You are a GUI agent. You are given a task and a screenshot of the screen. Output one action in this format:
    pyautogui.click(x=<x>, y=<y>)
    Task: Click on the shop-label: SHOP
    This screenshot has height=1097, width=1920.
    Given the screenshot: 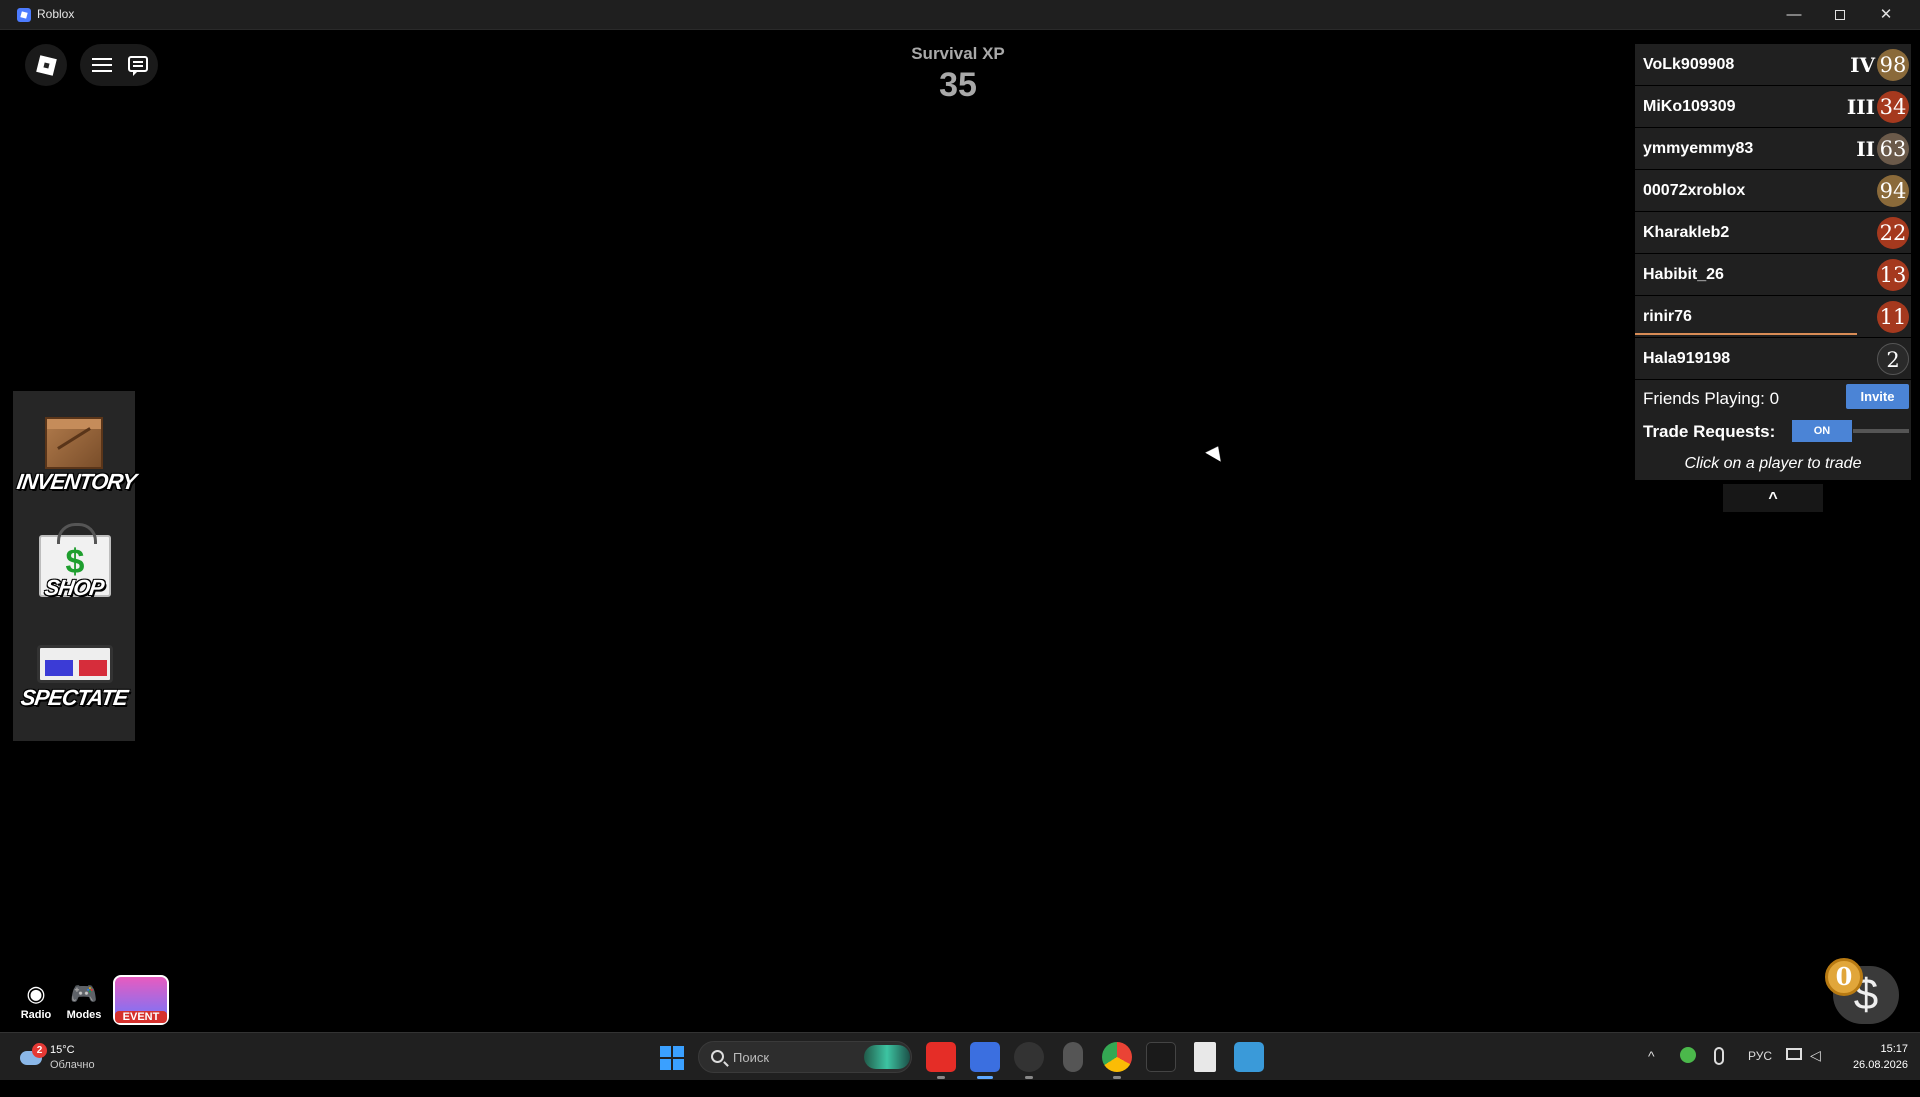 What is the action you would take?
    pyautogui.click(x=74, y=587)
    